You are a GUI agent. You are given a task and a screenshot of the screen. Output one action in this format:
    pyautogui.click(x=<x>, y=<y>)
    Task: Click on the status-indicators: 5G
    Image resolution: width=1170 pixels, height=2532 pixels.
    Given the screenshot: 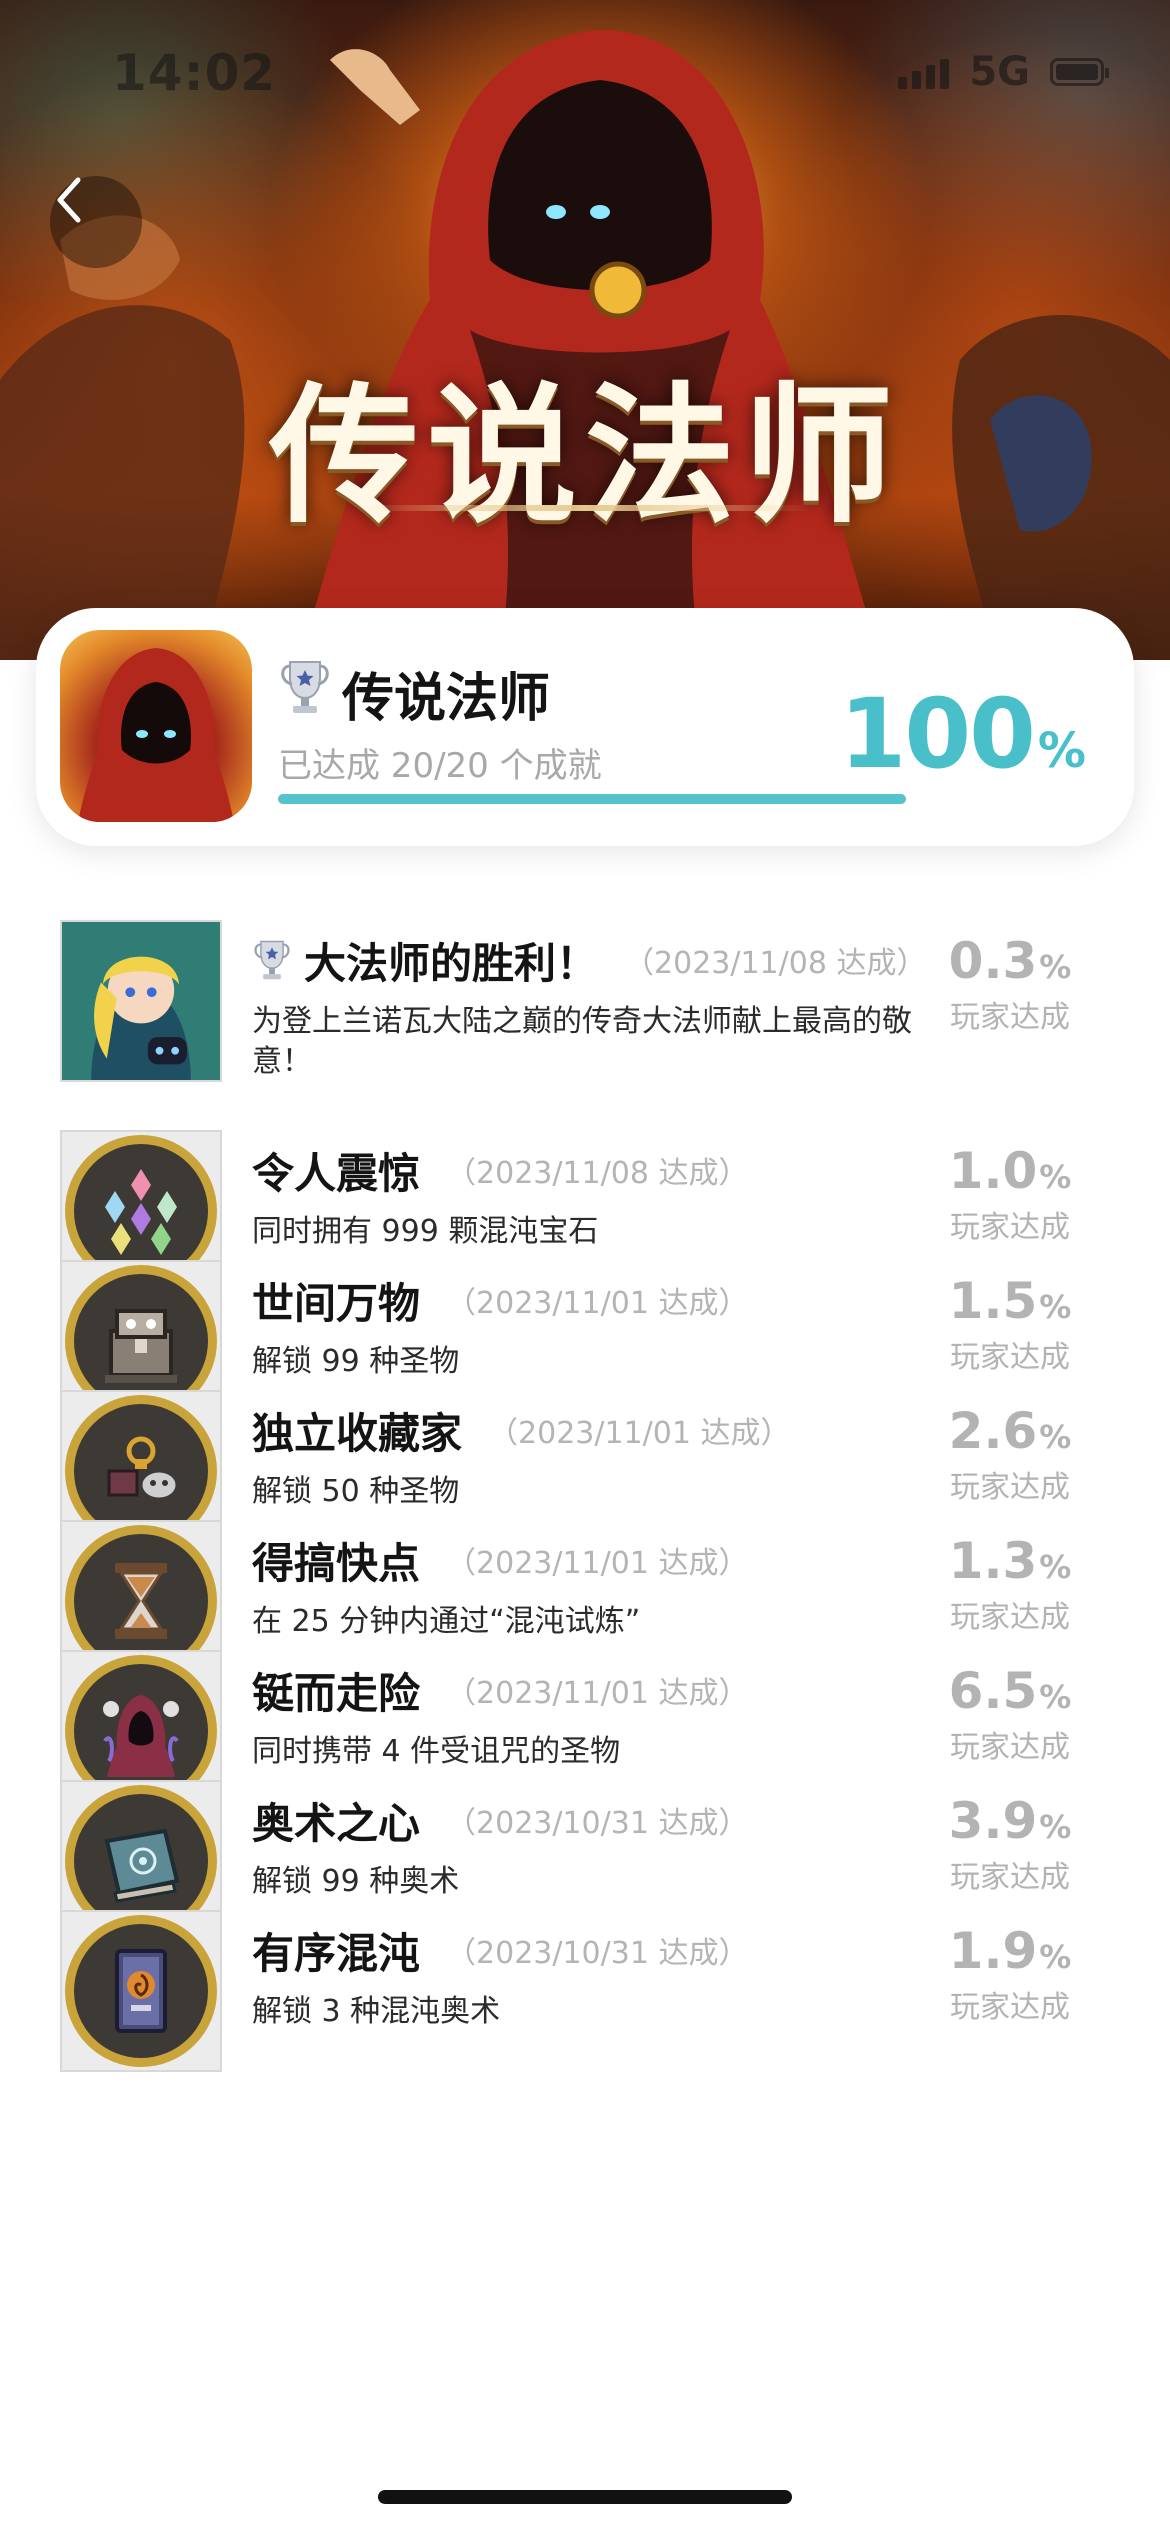 What is the action you would take?
    pyautogui.click(x=1003, y=72)
    